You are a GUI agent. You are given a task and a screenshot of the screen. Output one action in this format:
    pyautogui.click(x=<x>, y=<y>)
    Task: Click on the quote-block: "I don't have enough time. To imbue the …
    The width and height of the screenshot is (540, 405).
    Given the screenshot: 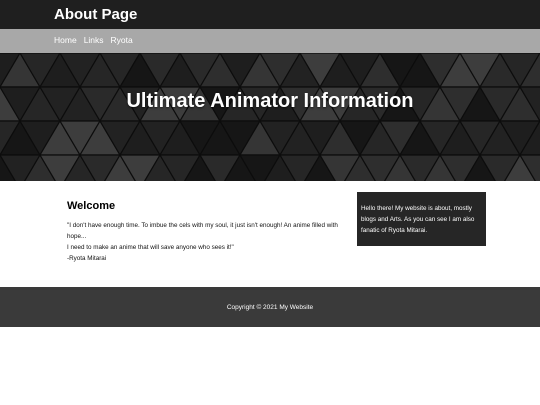 What is the action you would take?
    pyautogui.click(x=208, y=242)
    